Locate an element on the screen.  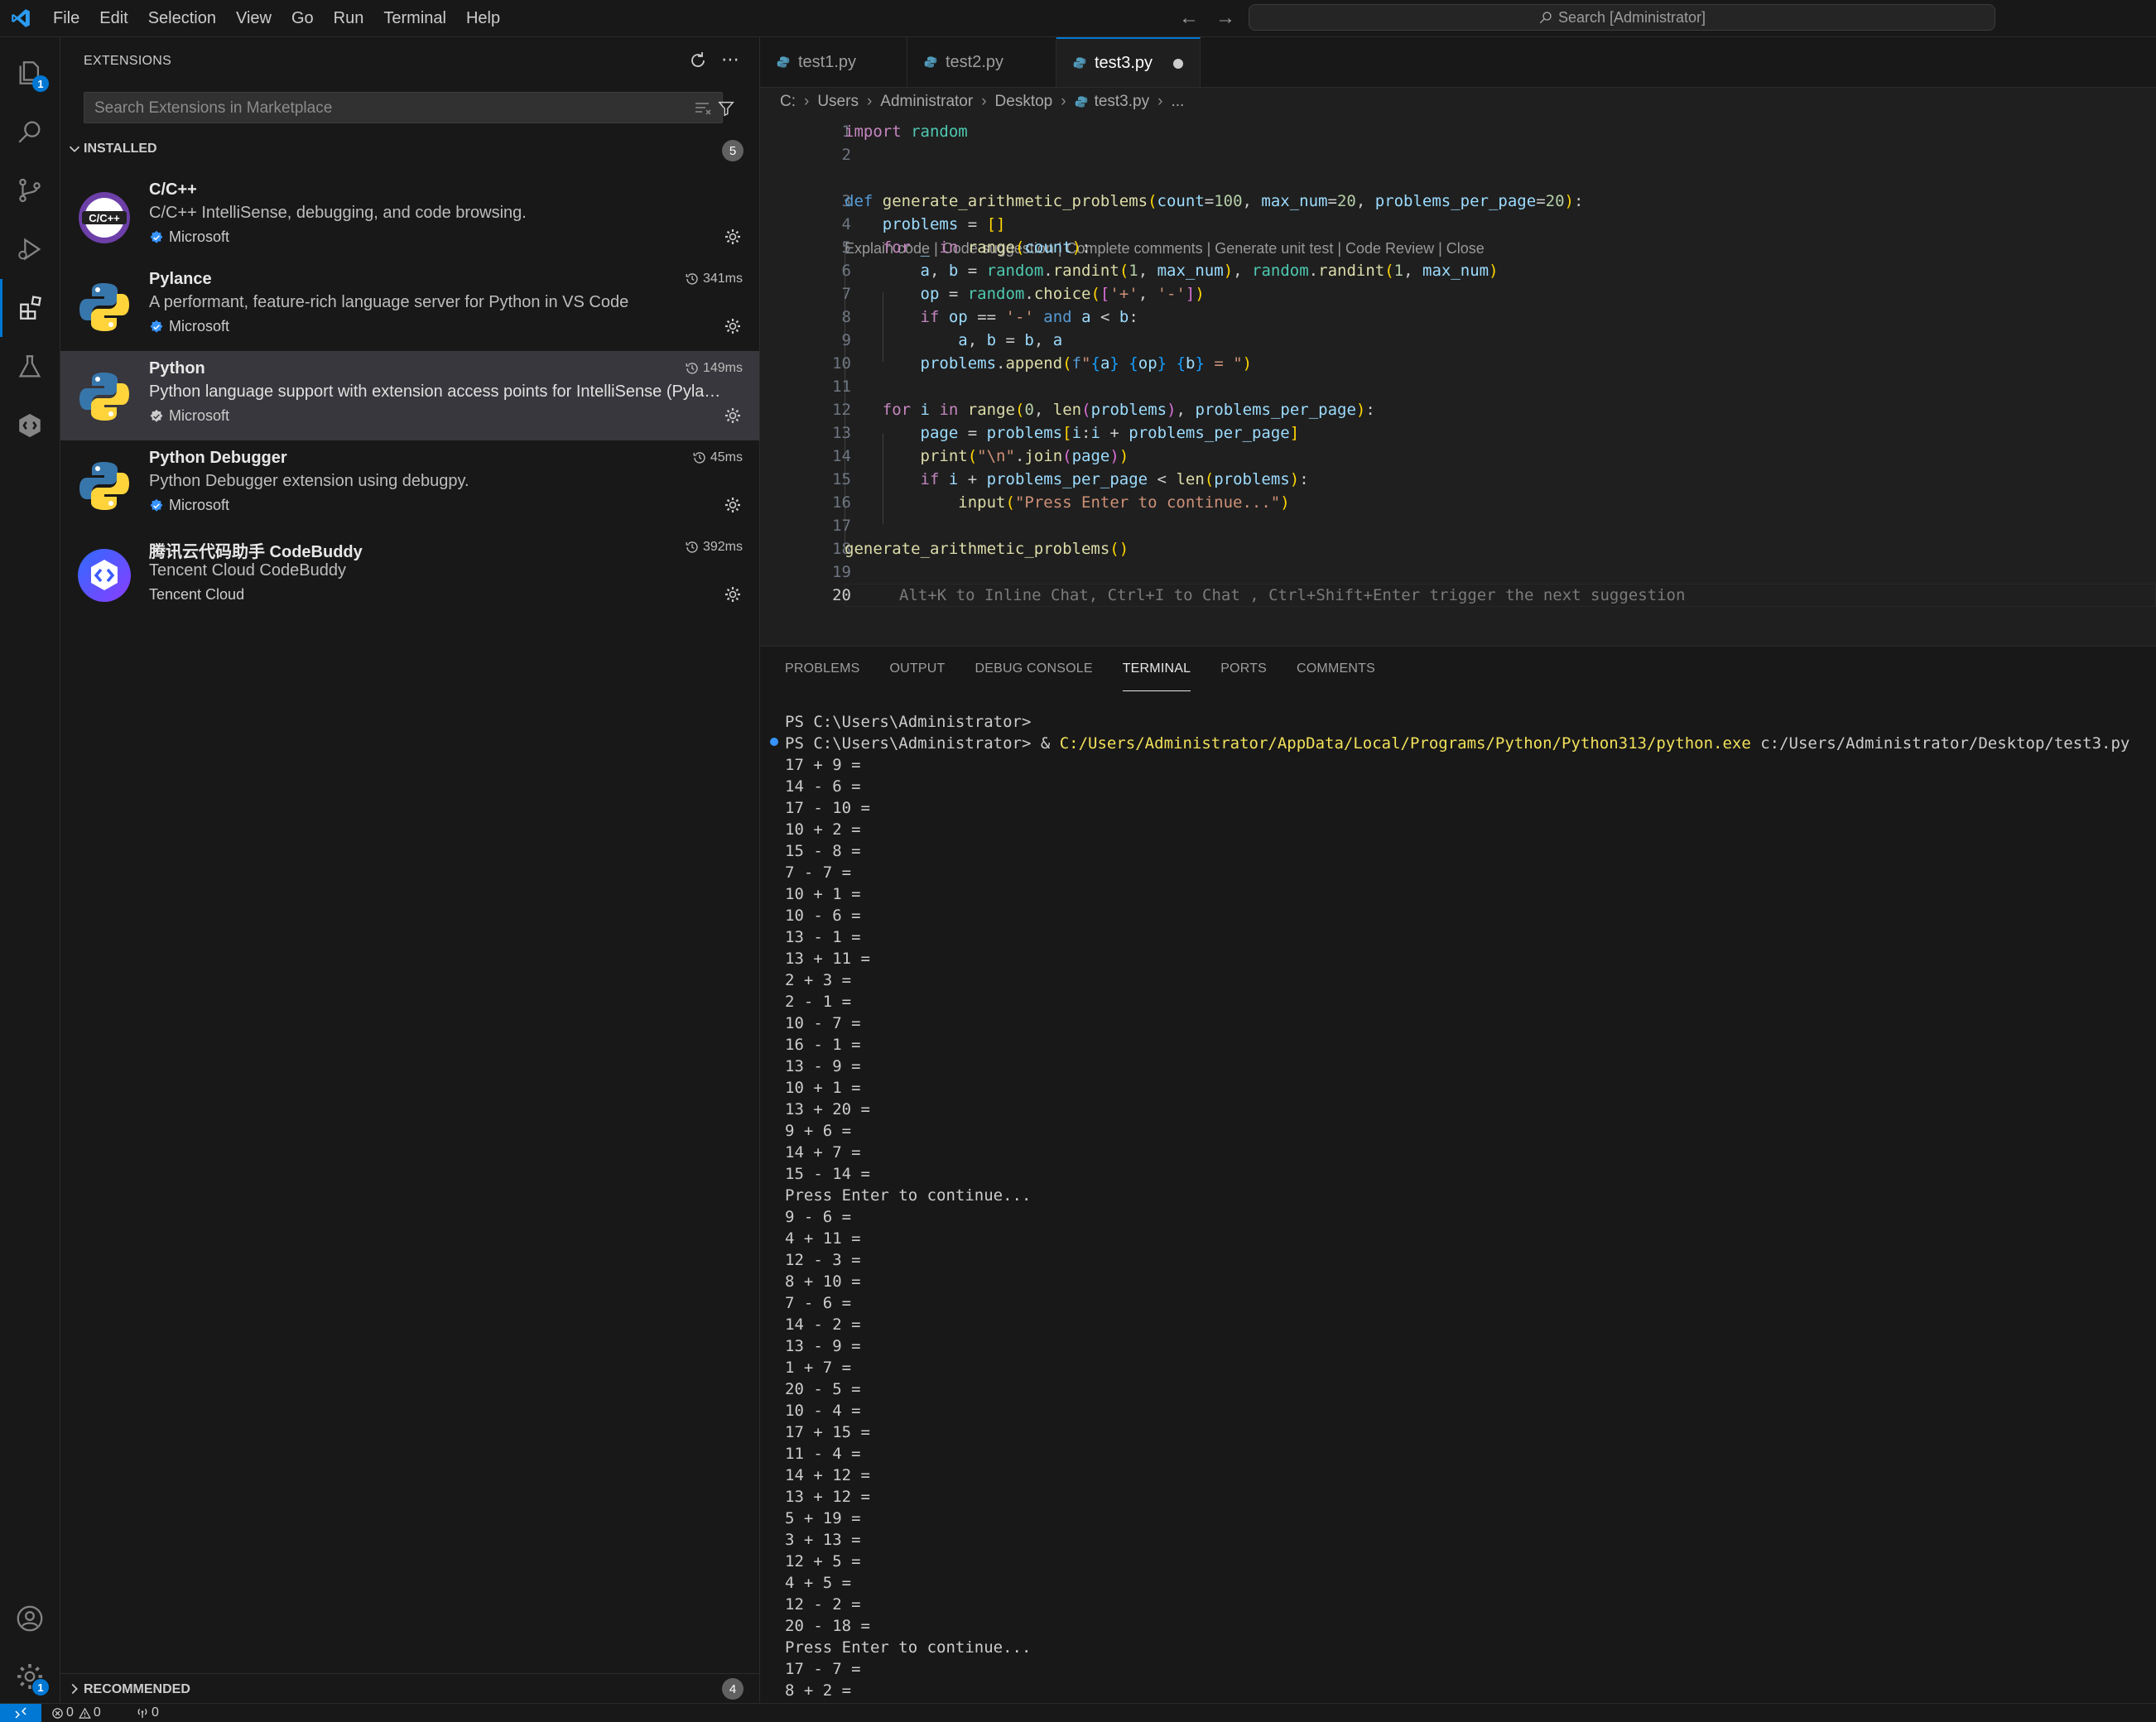
menu-terminal: Terminal is located at coordinates (415, 18).